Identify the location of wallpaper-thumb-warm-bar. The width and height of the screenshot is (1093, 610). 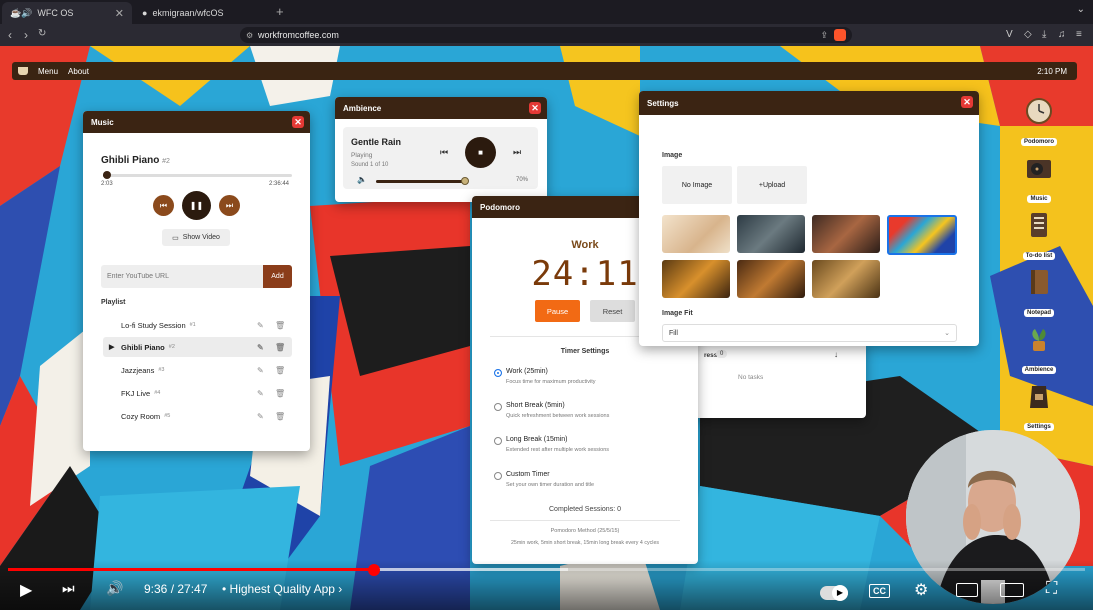
(696, 279).